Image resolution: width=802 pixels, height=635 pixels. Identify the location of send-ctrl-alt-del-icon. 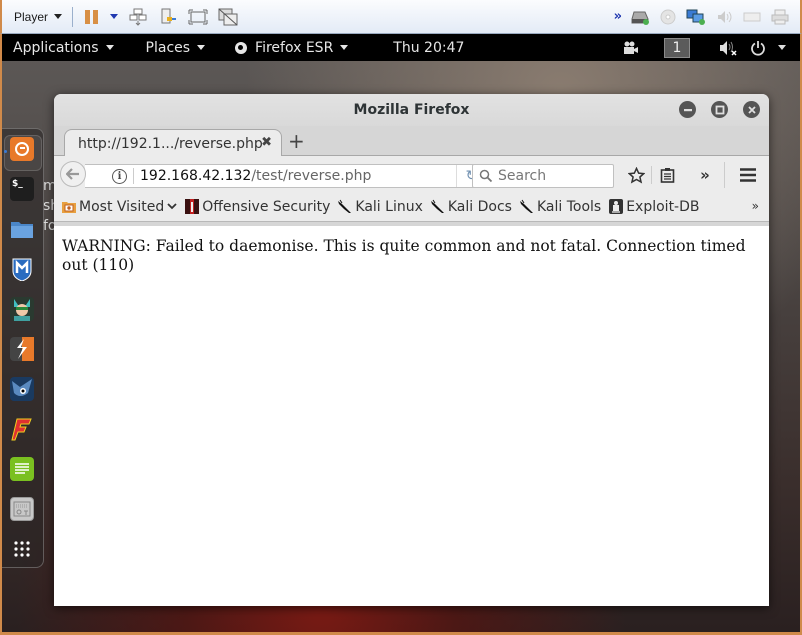
(138, 17).